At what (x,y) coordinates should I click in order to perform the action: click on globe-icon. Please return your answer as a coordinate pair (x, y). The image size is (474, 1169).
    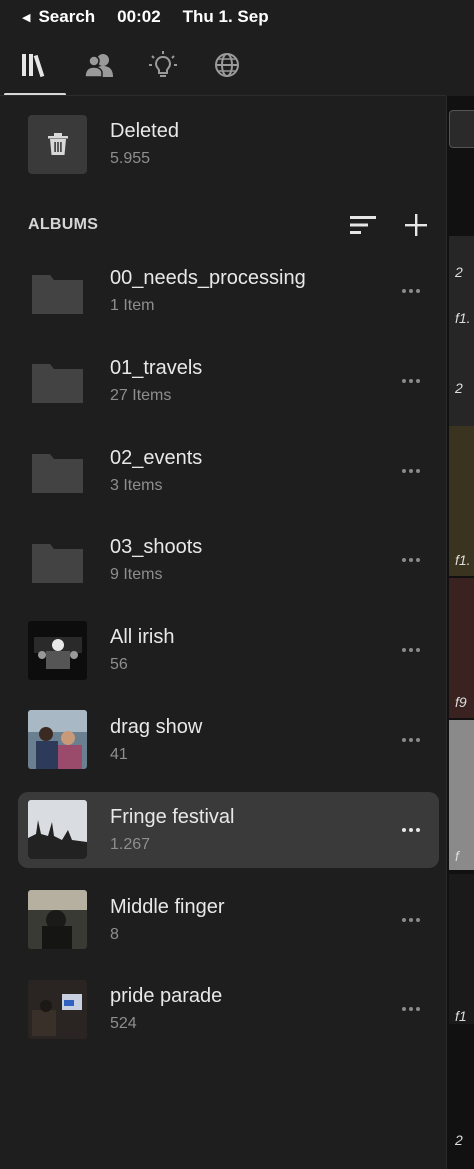
    Looking at the image, I should click on (227, 65).